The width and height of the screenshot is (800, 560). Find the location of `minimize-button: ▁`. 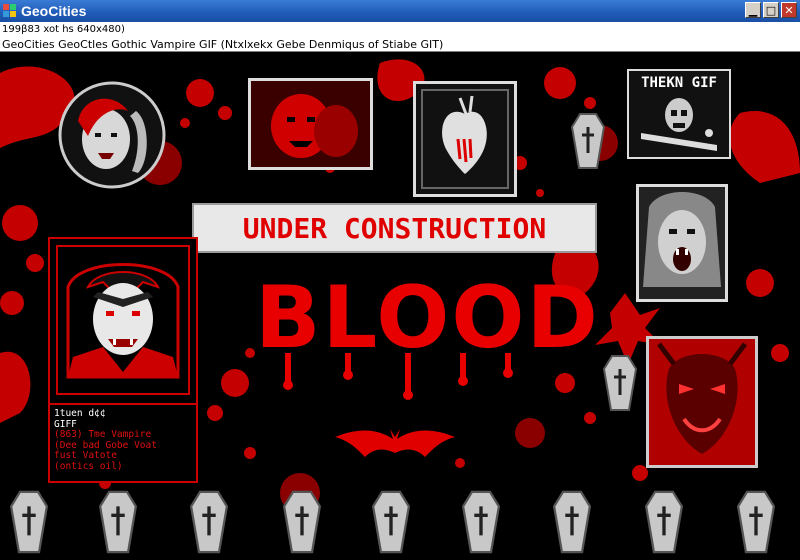

minimize-button: ▁ is located at coordinates (753, 10).